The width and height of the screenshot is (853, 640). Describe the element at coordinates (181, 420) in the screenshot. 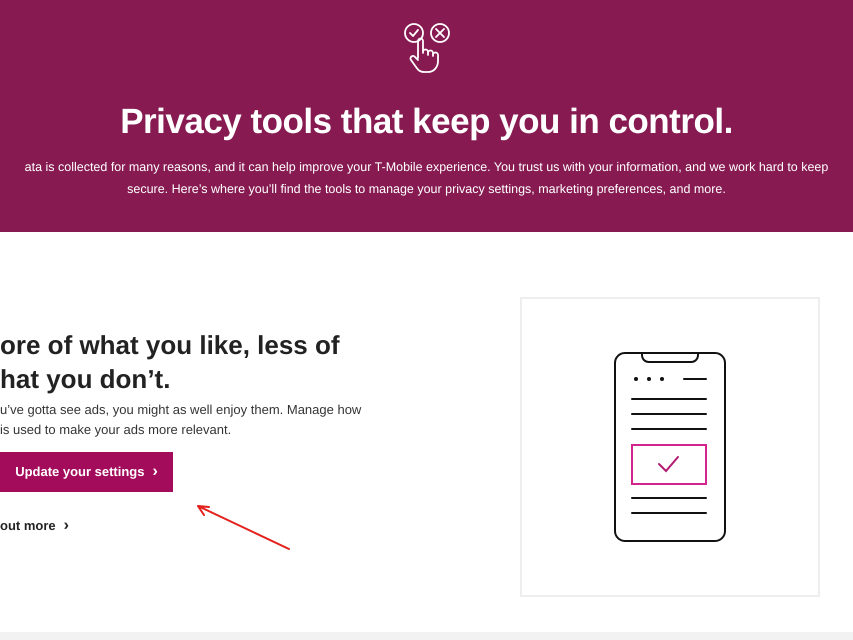

I see `feature-description: u’ve gotta see ads, you might as well enjoy them. Manage how is used to make your ads more relevant.` at that location.